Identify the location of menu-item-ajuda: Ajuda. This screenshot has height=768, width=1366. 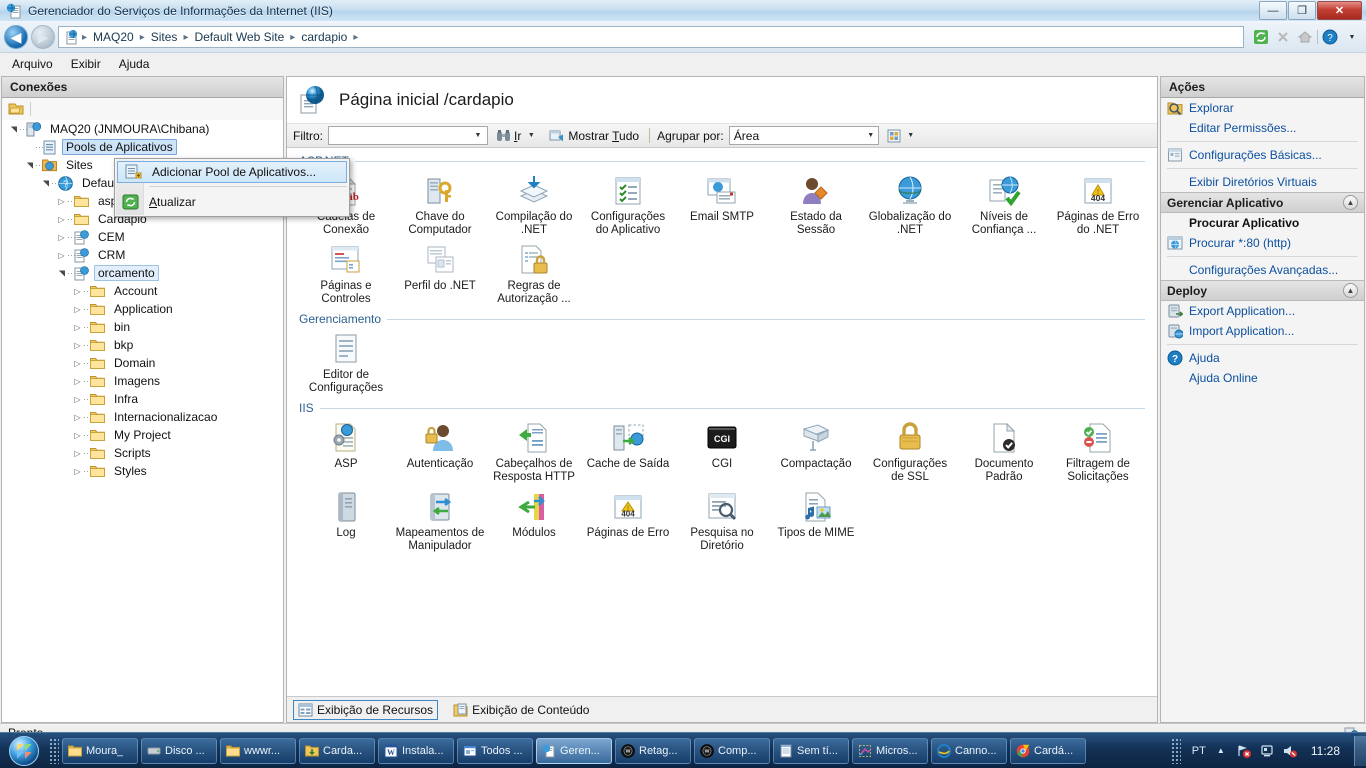
(134, 64).